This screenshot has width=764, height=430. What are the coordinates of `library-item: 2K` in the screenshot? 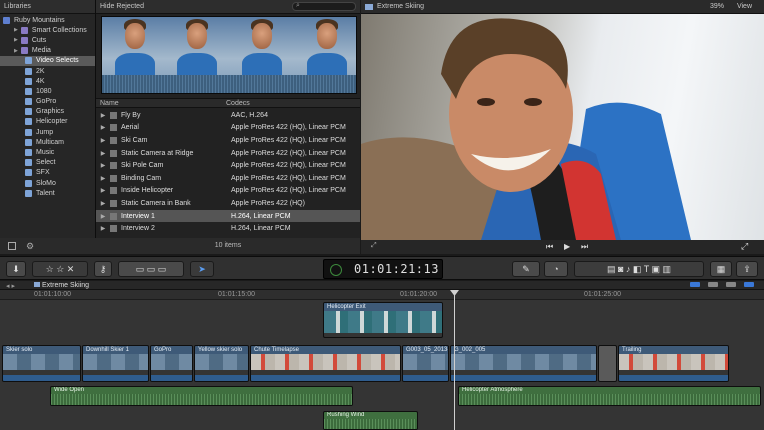 It's located at (47, 71).